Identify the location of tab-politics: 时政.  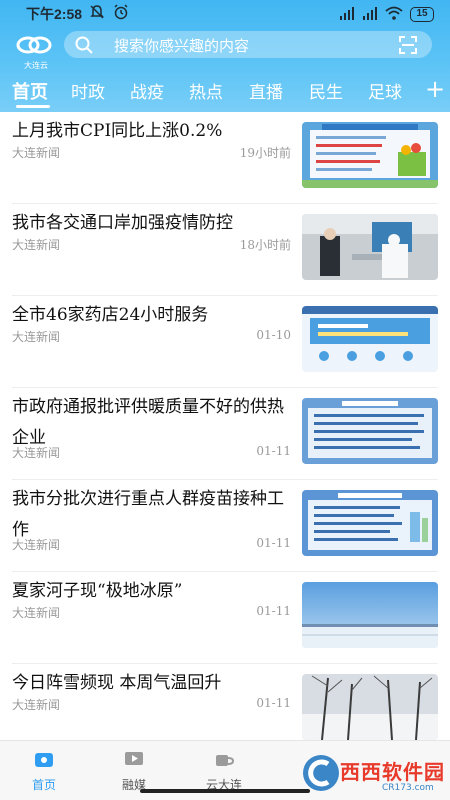
(88, 90).